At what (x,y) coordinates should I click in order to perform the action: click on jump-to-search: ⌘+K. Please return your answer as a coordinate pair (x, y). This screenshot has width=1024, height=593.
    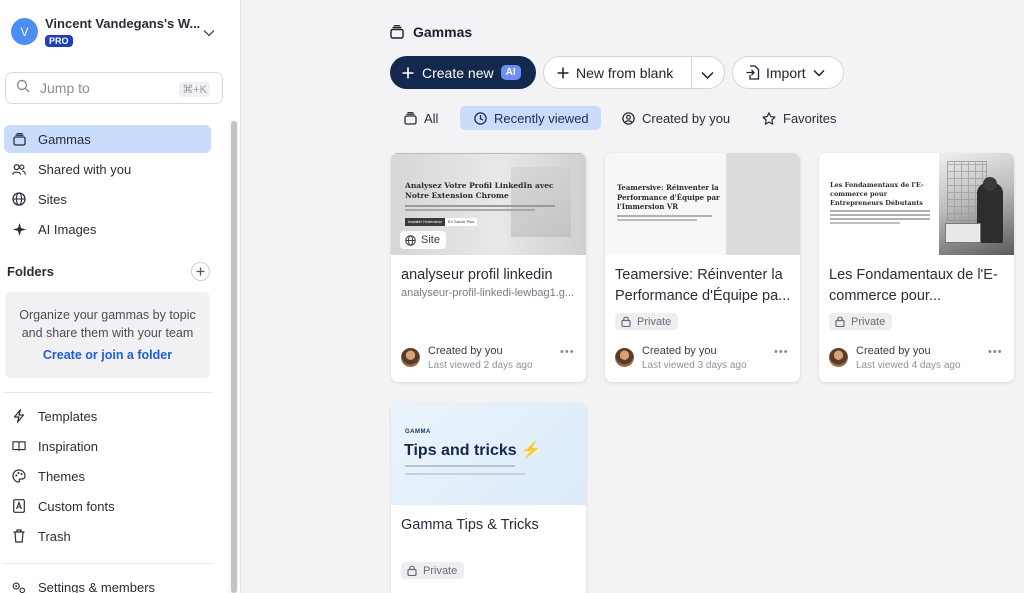
    Looking at the image, I should click on (114, 88).